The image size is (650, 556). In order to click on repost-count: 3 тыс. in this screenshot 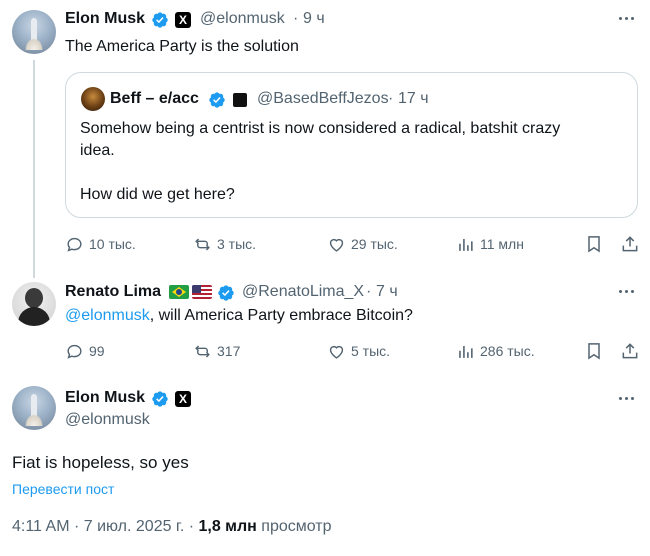, I will do `click(237, 244)`.